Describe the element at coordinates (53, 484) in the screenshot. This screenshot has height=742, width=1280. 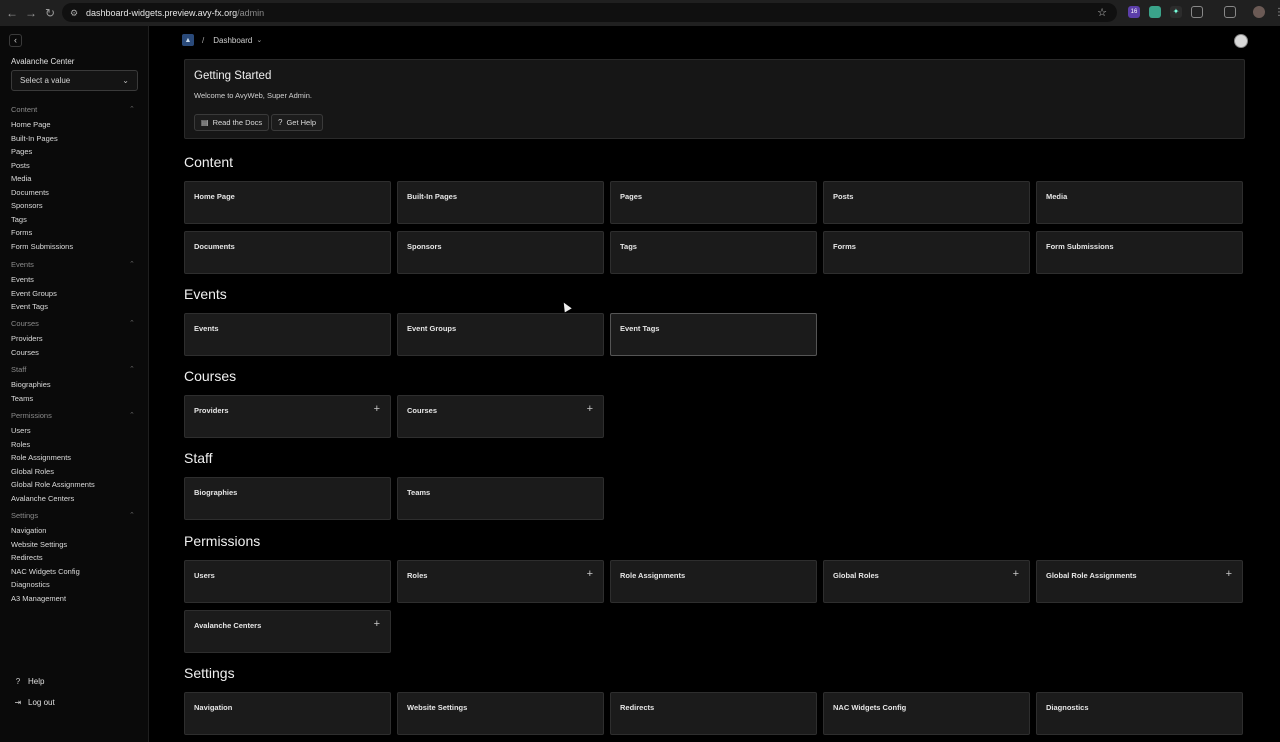
I see `sidebar-item: Global Role Assignments` at that location.